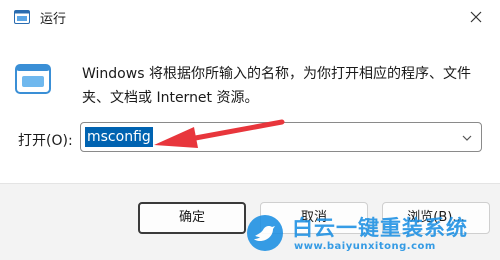 The image size is (500, 260). What do you see at coordinates (119, 137) in the screenshot?
I see `open-input-value: msconfig` at bounding box center [119, 137].